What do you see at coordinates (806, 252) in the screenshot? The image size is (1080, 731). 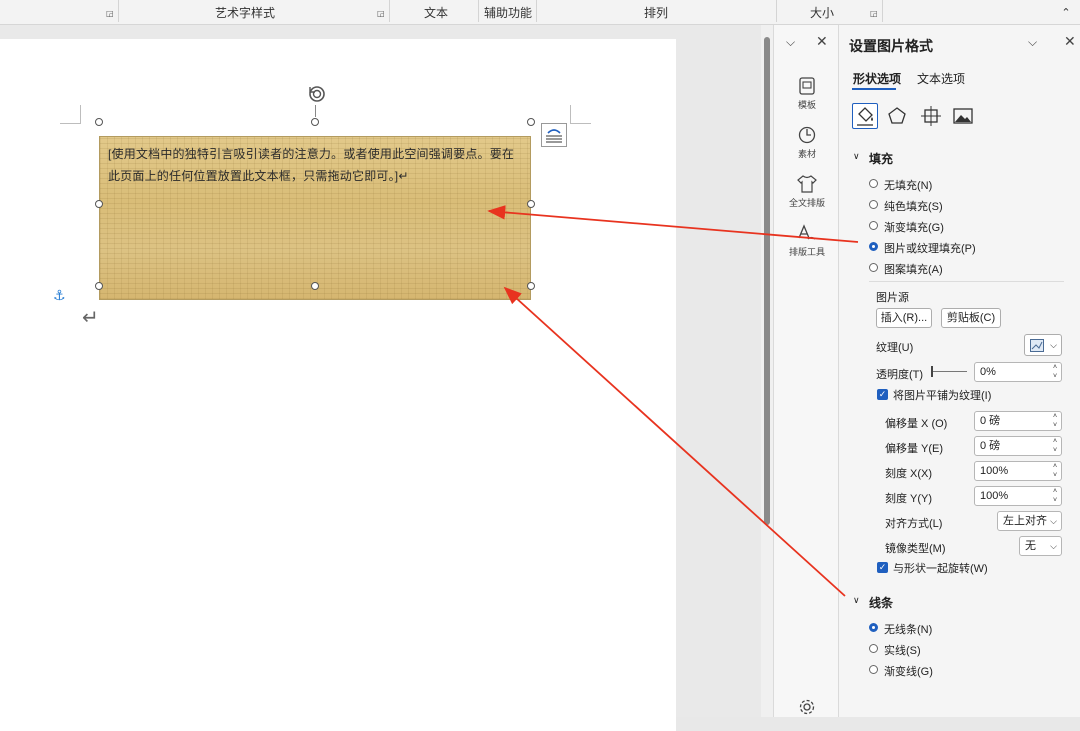 I see `sidebar-item-label: 排版工具` at bounding box center [806, 252].